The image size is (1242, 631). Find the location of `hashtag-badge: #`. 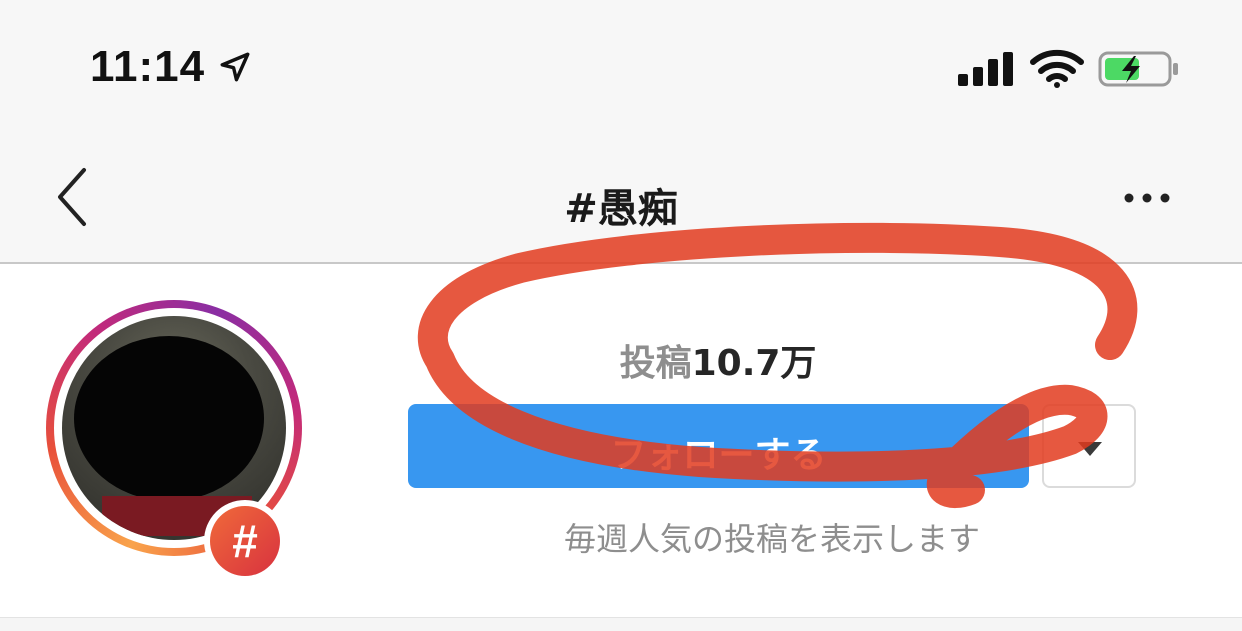

hashtag-badge: # is located at coordinates (245, 541).